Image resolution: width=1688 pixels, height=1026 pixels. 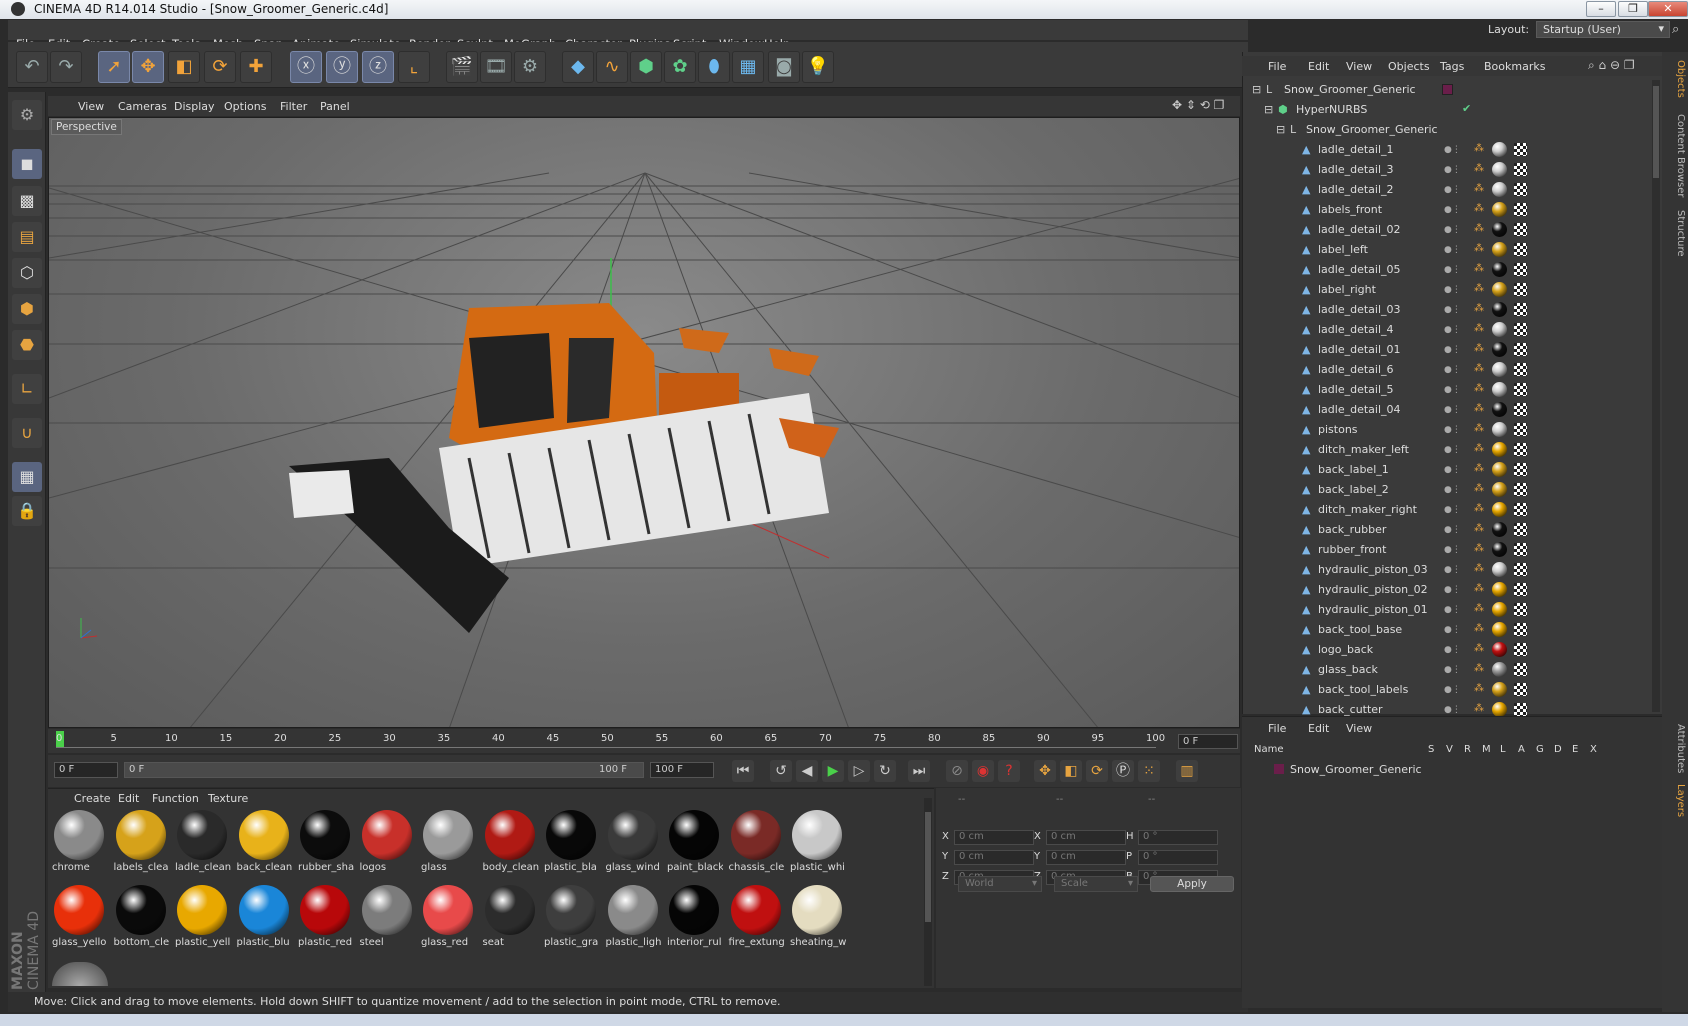 What do you see at coordinates (325, 842) in the screenshot?
I see `material-swatch: rubber_sha` at bounding box center [325, 842].